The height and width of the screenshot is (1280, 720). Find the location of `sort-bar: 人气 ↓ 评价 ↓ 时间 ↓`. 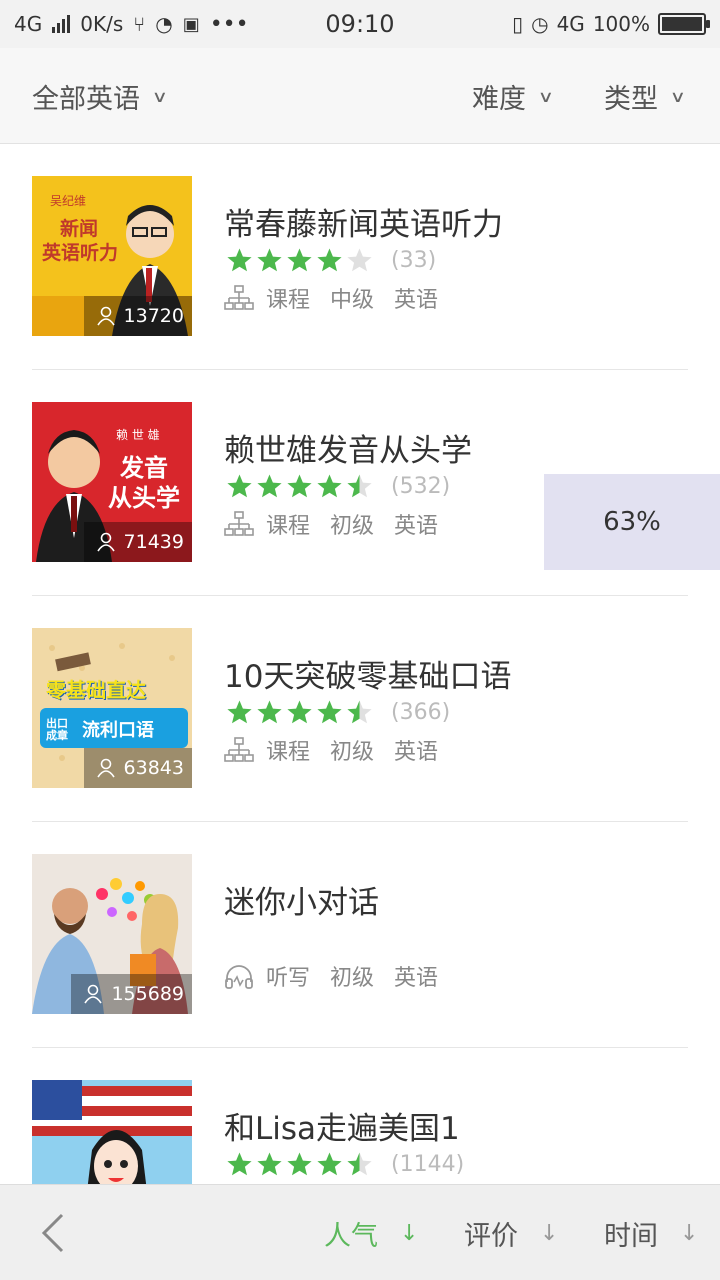

sort-bar: 人气 ↓ 评价 ↓ 时间 ↓ is located at coordinates (360, 1232).